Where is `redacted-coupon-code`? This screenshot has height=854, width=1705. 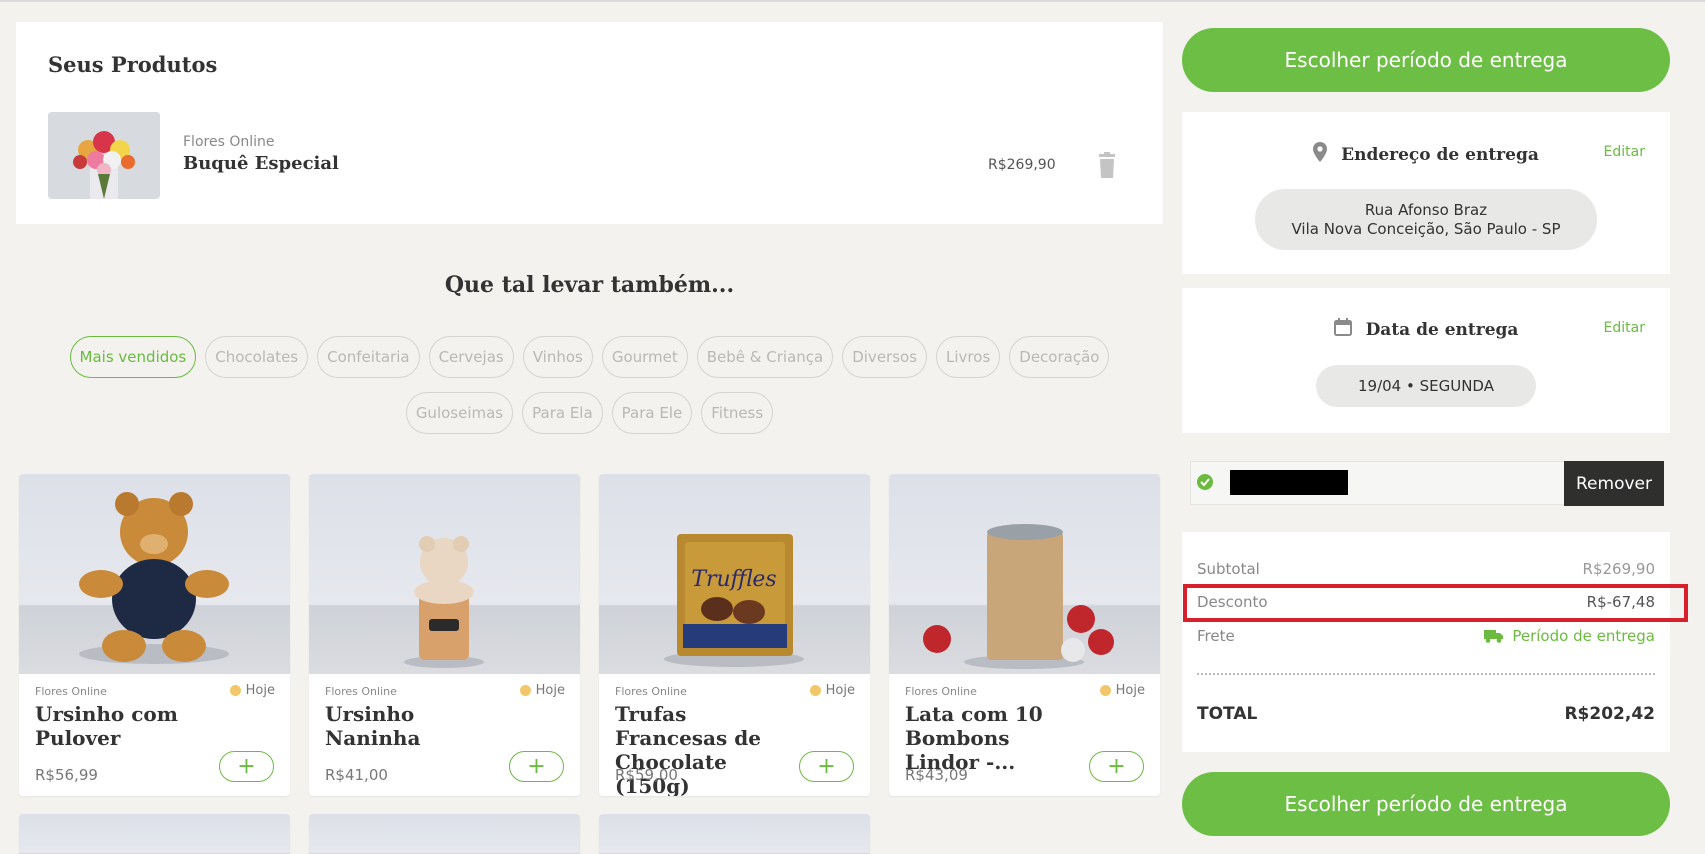
redacted-coupon-code is located at coordinates (1289, 482).